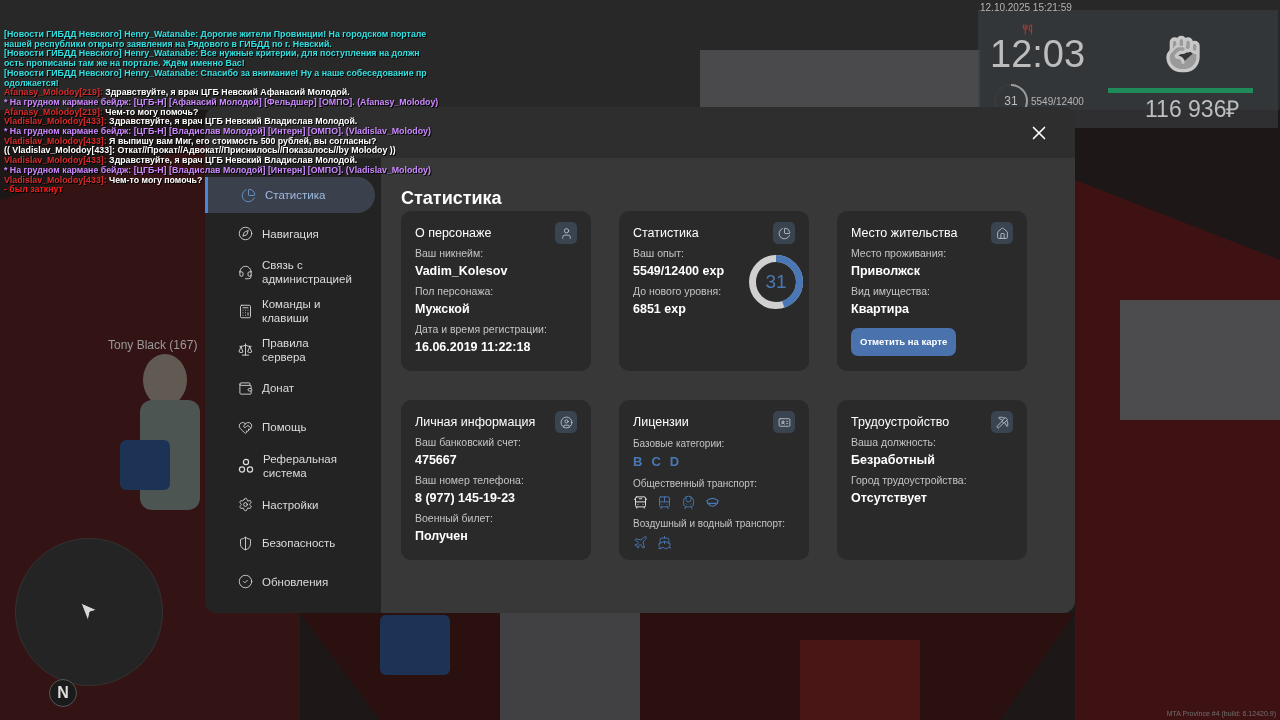 The image size is (1280, 720). I want to click on field-value: 16.06.2019 11:22:18, so click(473, 347).